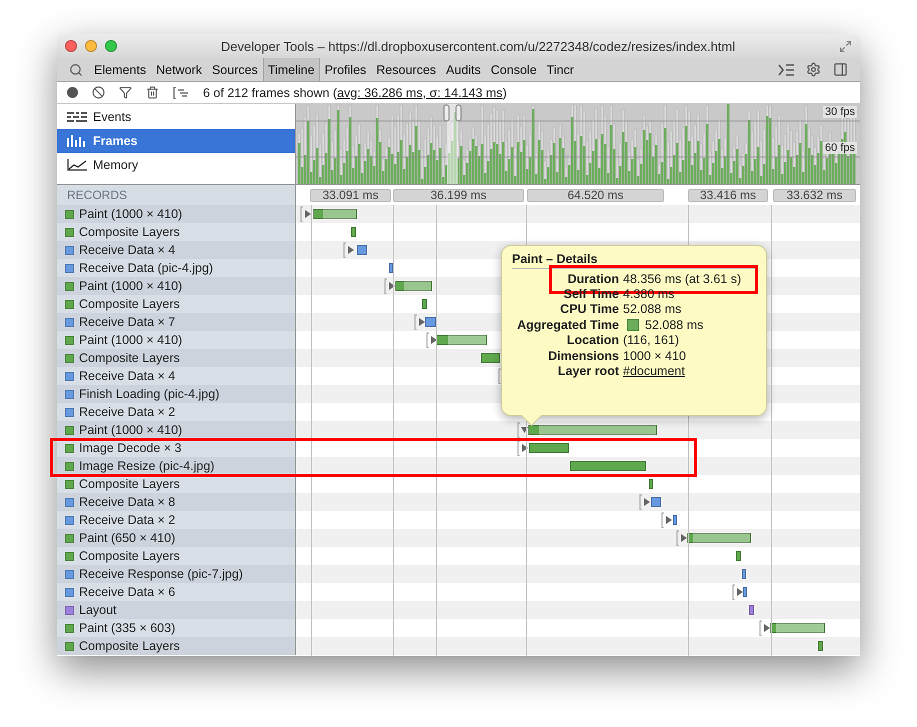  What do you see at coordinates (728, 195) in the screenshot?
I see `frame-duration: 33.416 ms` at bounding box center [728, 195].